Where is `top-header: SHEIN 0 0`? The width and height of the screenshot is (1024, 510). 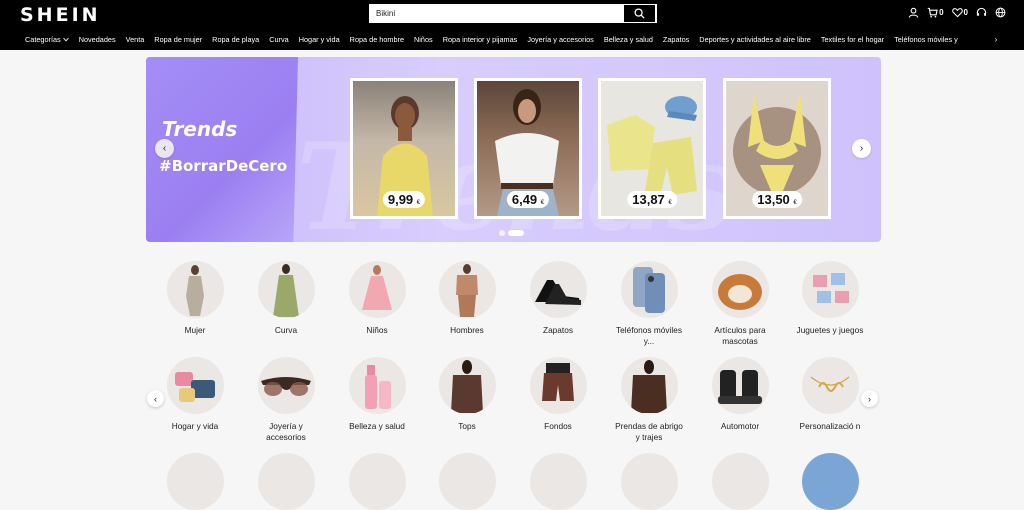
top-header: SHEIN 0 0 is located at coordinates (512, 15).